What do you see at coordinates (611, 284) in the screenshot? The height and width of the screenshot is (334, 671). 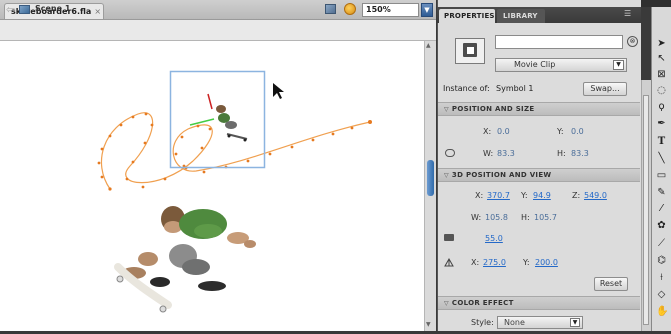 I see `reset-button: Reset` at bounding box center [611, 284].